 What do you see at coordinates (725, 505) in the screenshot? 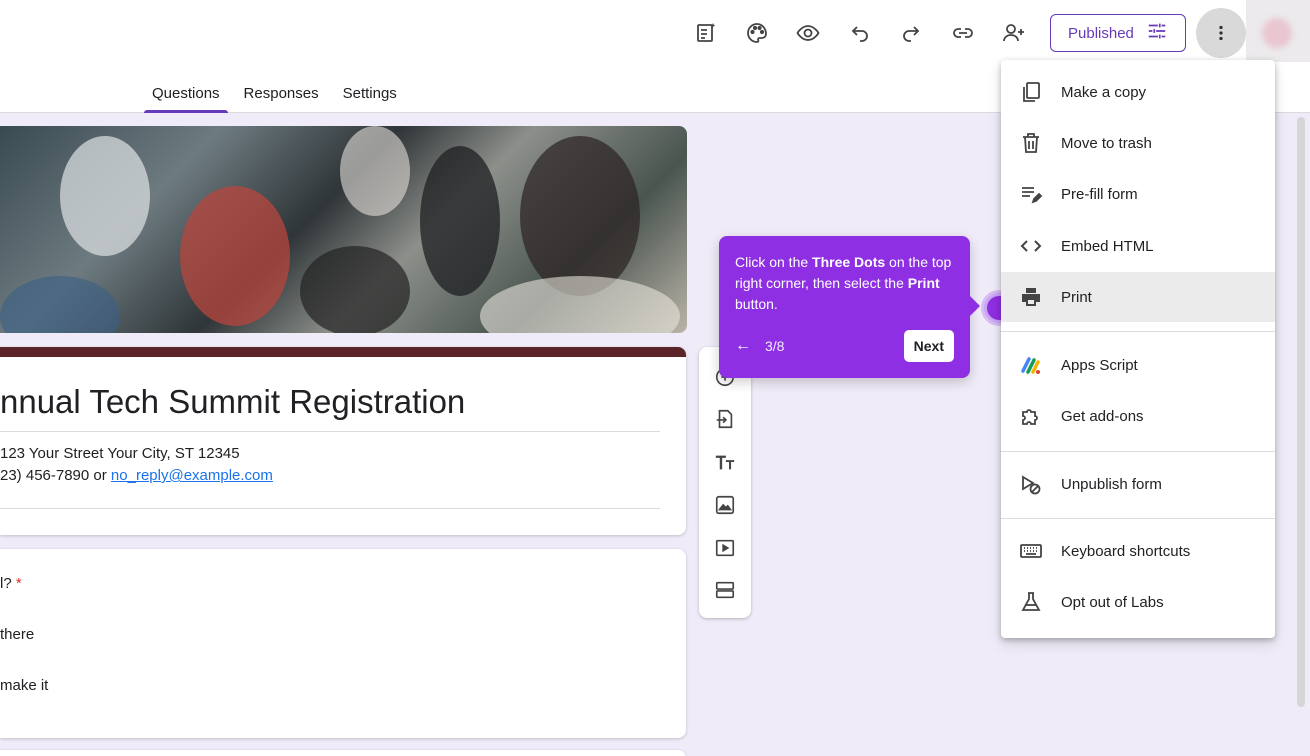
I see `add-image-icon` at bounding box center [725, 505].